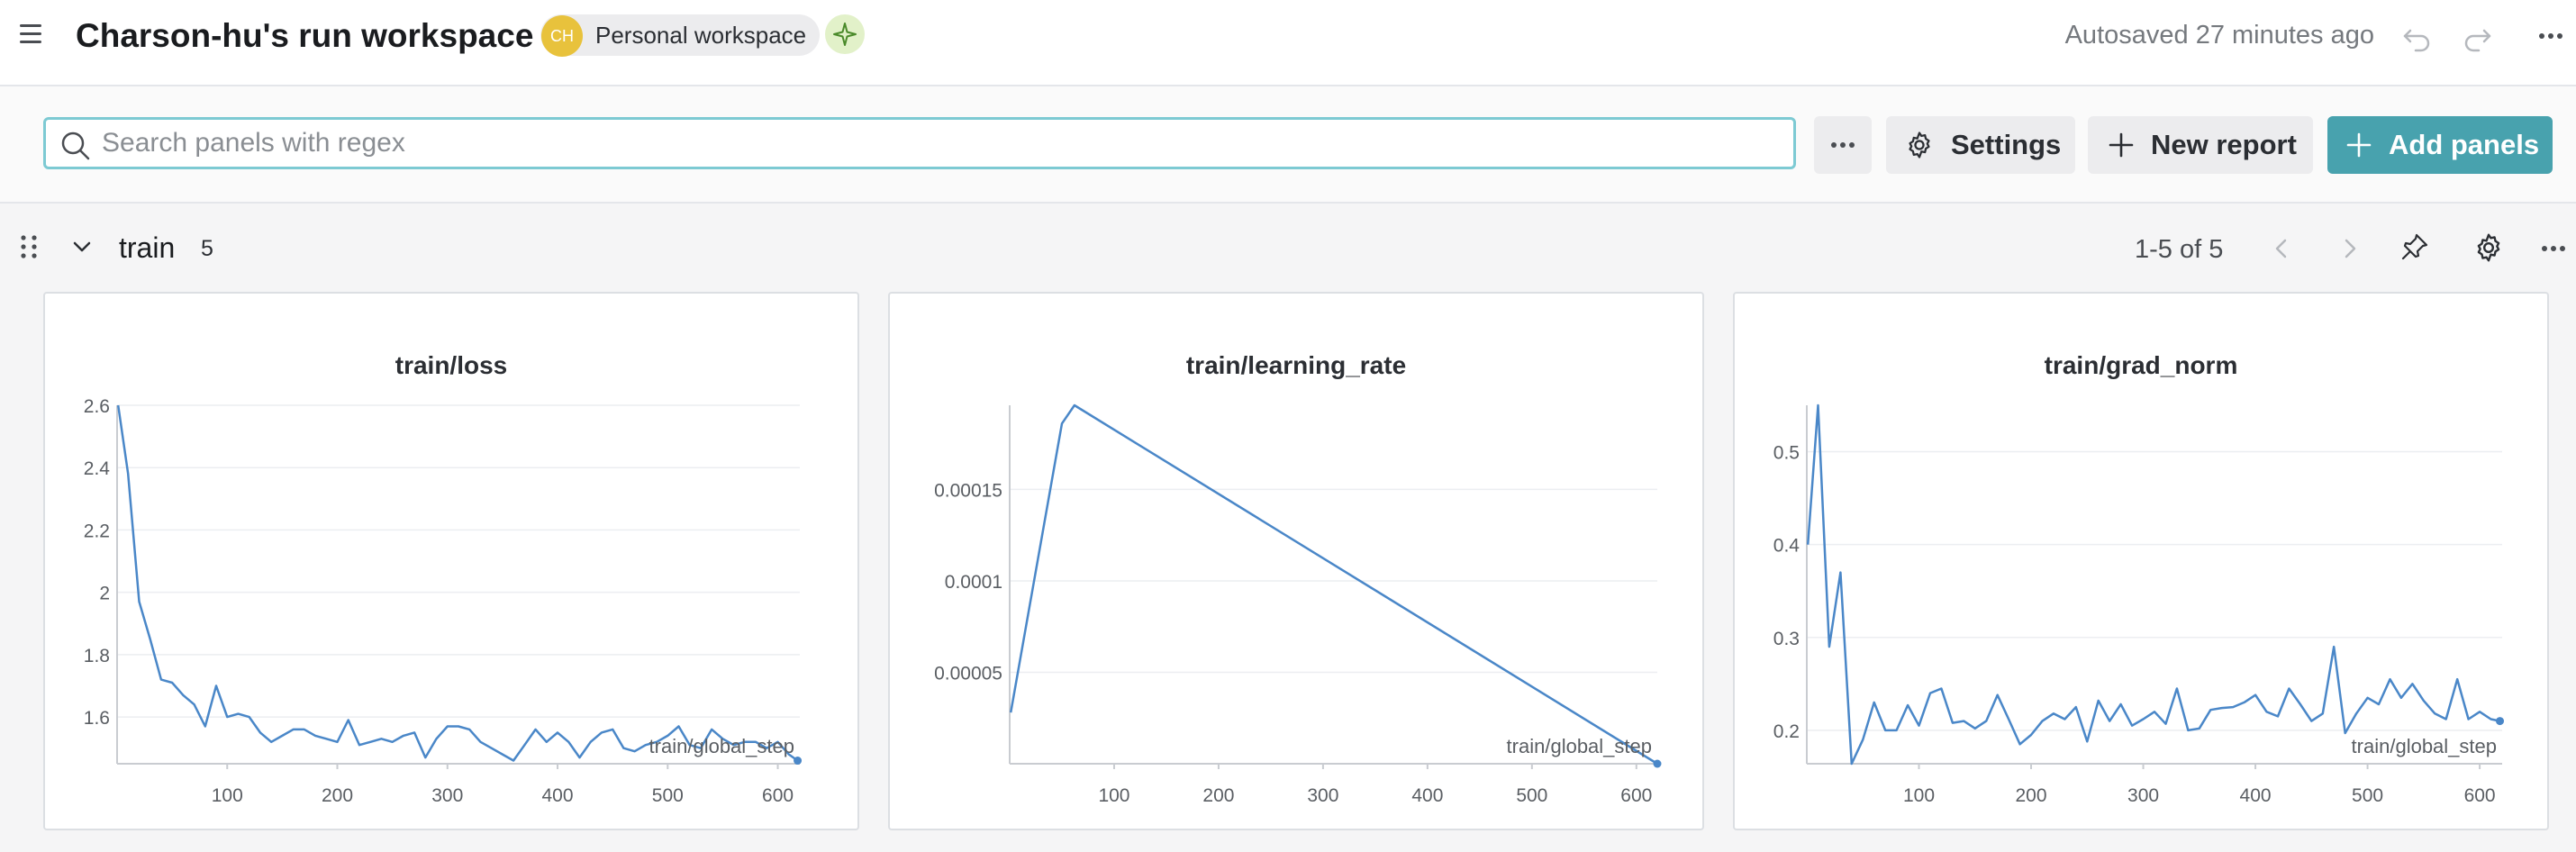 The width and height of the screenshot is (2576, 852). What do you see at coordinates (2489, 247) in the screenshot?
I see `section-settings-icon` at bounding box center [2489, 247].